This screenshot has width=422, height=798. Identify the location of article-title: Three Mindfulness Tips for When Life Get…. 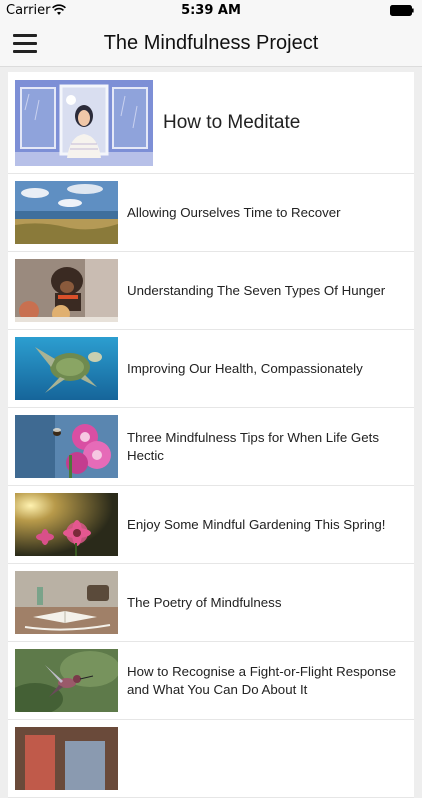
(253, 446).